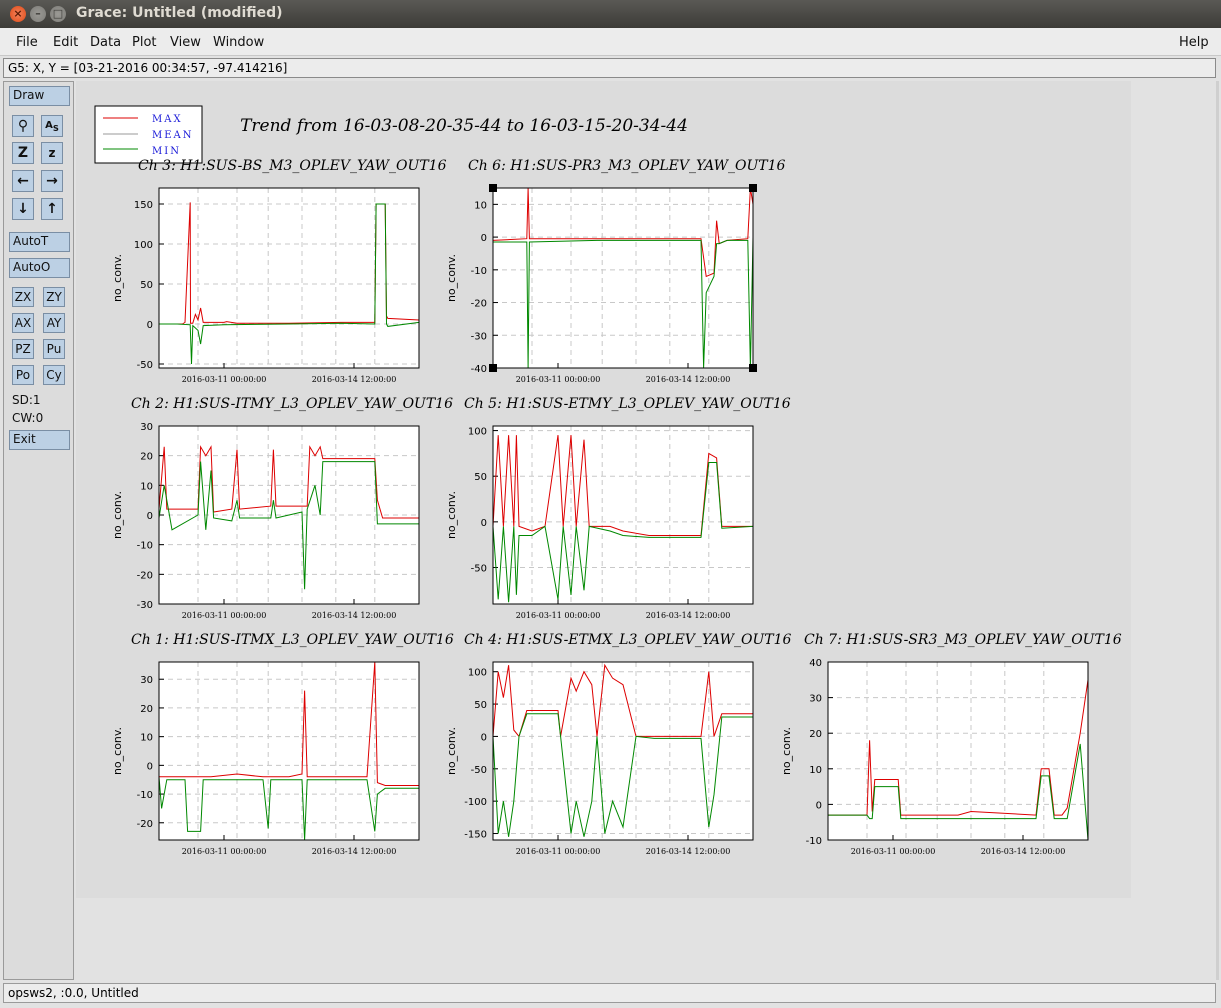 The height and width of the screenshot is (1008, 1221). Describe the element at coordinates (23, 349) in the screenshot. I see `pz-button: PZ` at that location.